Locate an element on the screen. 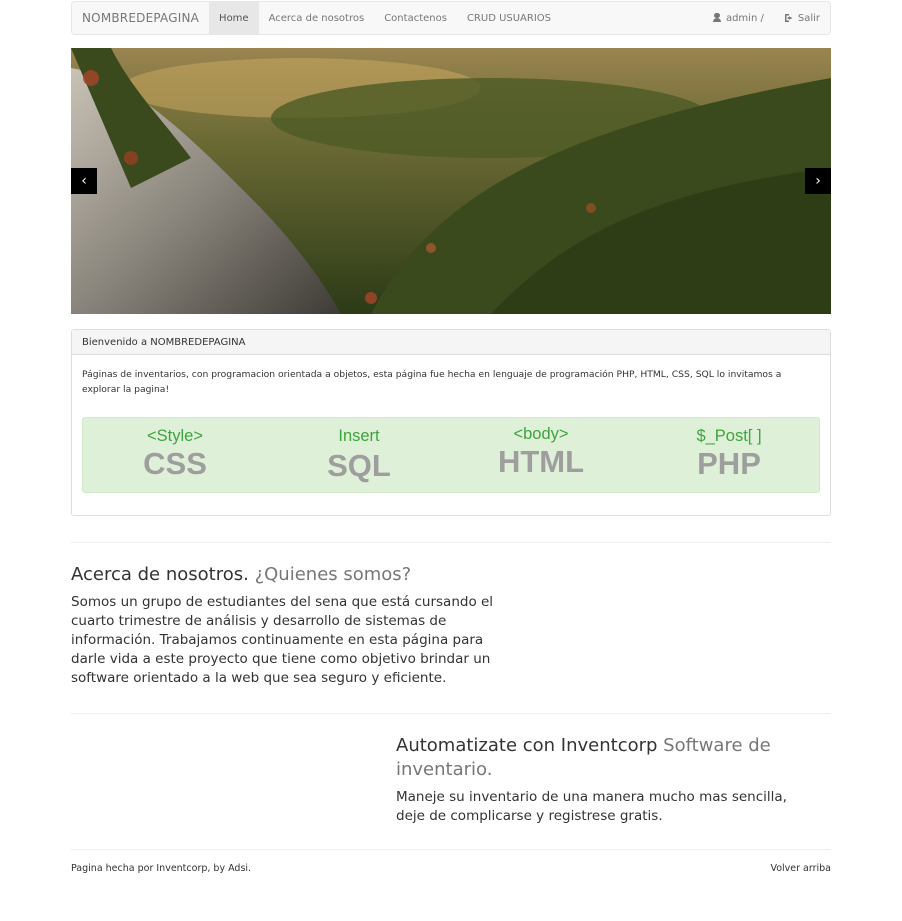  tech-tag: $_Post[ ] is located at coordinates (729, 436).